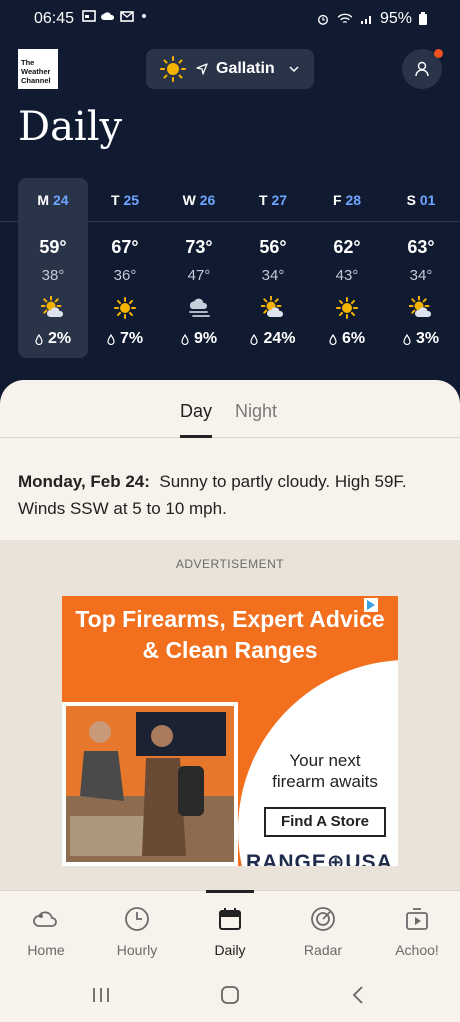  What do you see at coordinates (199, 275) in the screenshot?
I see `low-temp: 47°` at bounding box center [199, 275].